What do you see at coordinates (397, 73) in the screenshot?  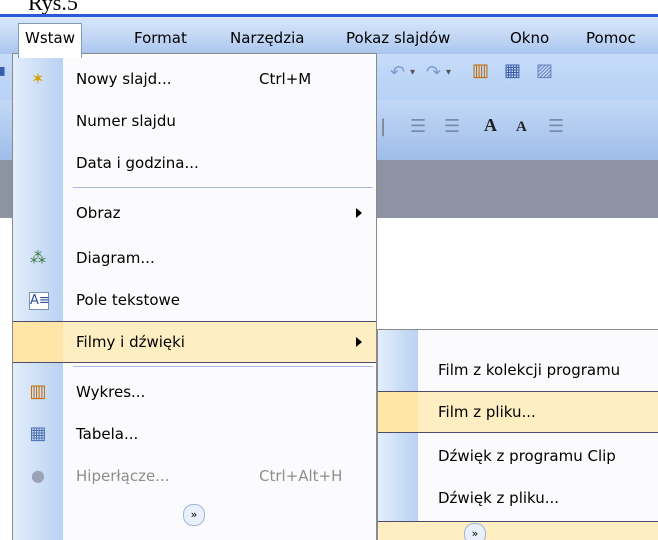 I see `undo-icon: ↶` at bounding box center [397, 73].